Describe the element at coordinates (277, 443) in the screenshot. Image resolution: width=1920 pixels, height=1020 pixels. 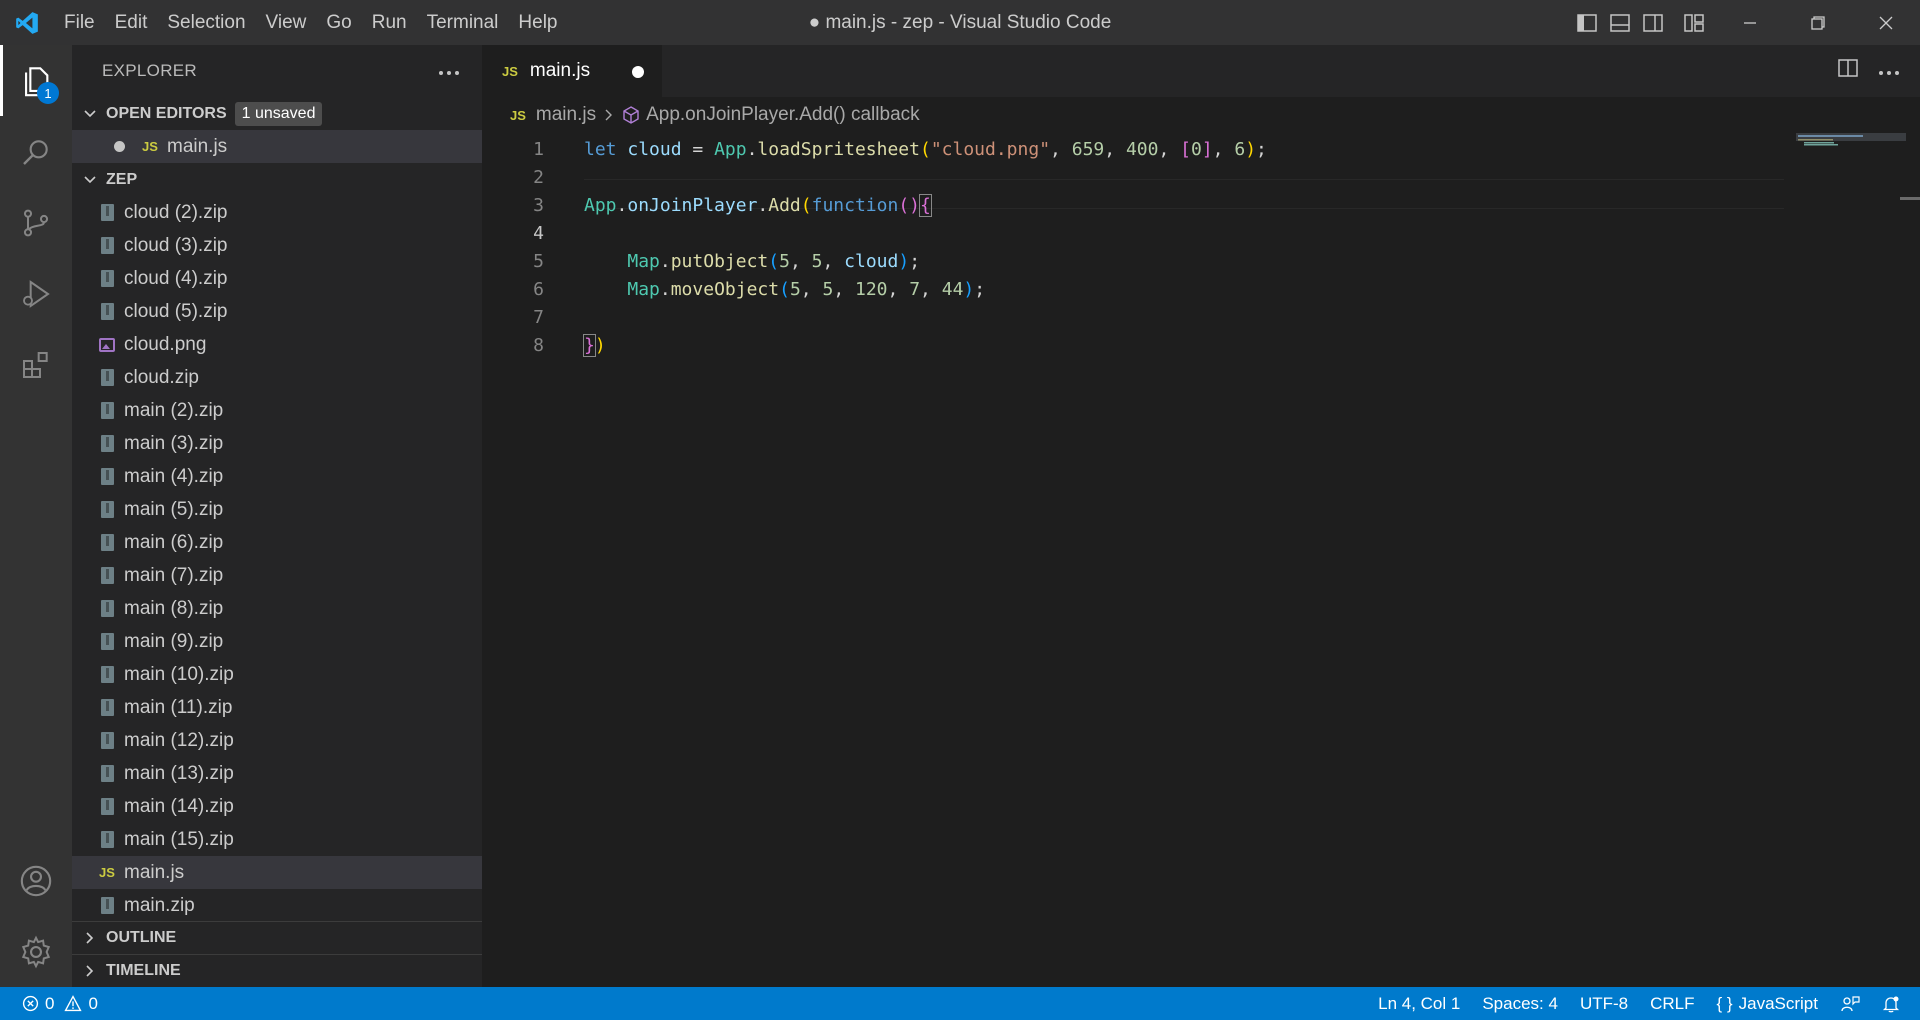
I see `file-tree-item: main (3).zip` at that location.